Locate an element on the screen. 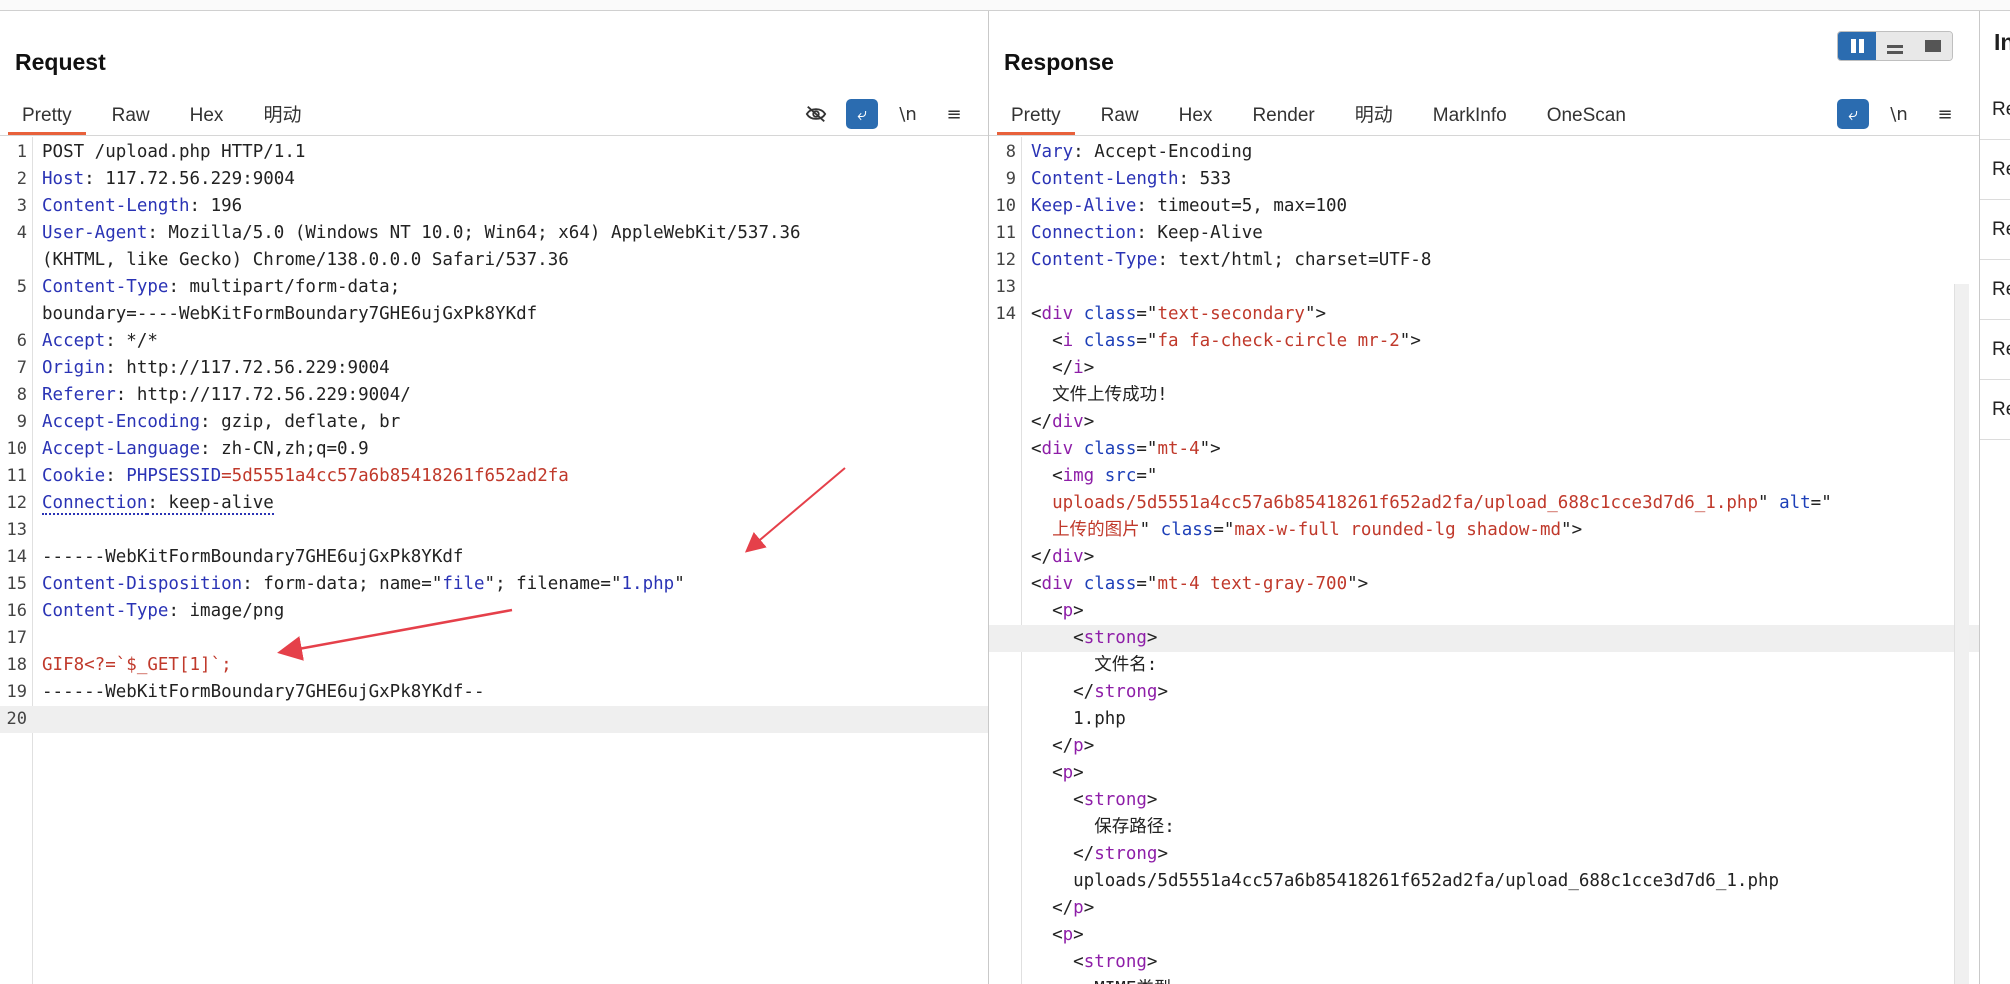 The image size is (2010, 984). code-line: 6 Accept: */* is located at coordinates (494, 341).